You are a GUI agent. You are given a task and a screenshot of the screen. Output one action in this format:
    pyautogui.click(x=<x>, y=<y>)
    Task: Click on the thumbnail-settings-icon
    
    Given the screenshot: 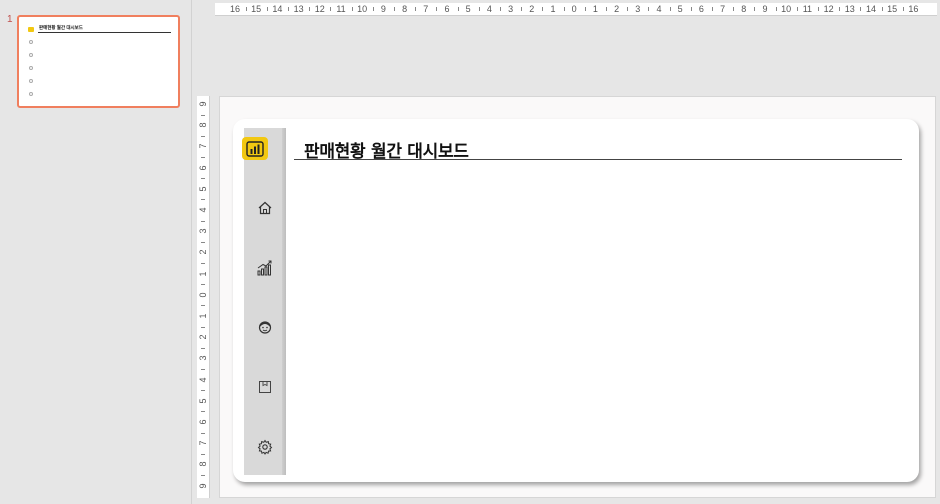 What is the action you would take?
    pyautogui.click(x=31, y=94)
    